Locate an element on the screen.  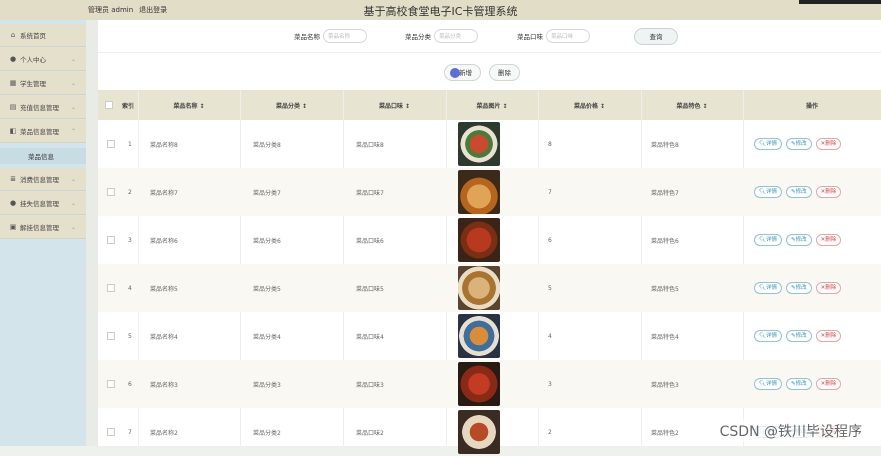
sidebar-item-unlock: ▣ 解挂信息管理 ⌄ is located at coordinates (43, 227).